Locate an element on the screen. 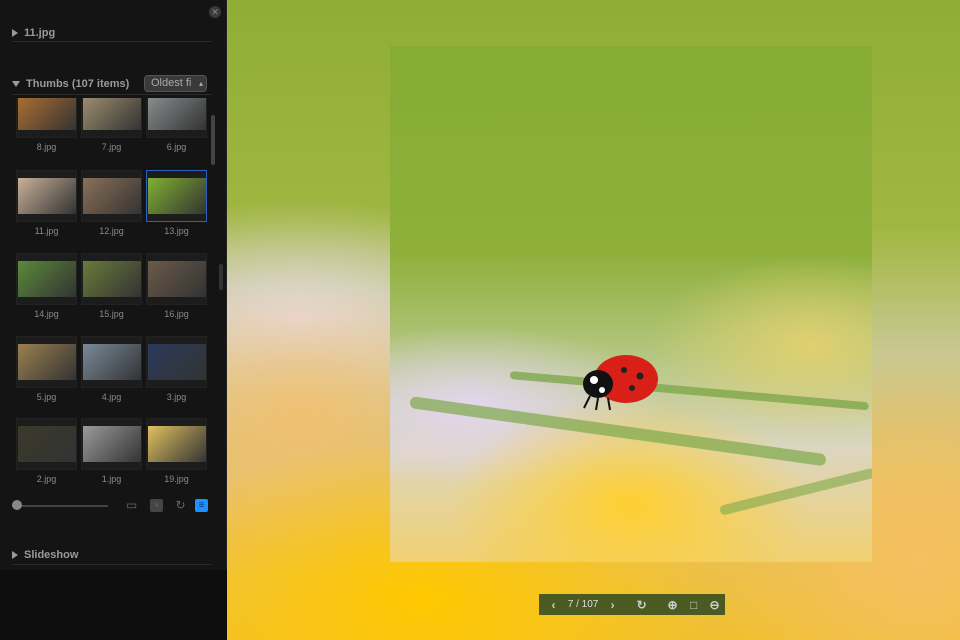 The image size is (960, 640). section-thumbs: Thumbs (107 items) is located at coordinates (70, 84).